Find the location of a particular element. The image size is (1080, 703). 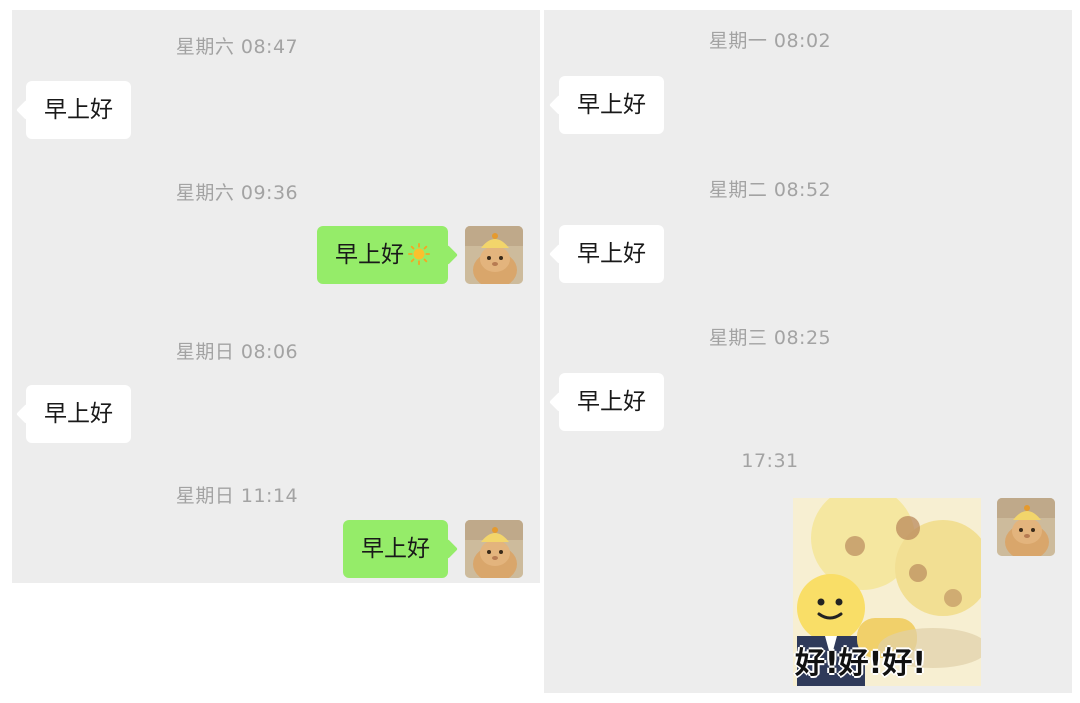

timestamp: 星期日 08:06 is located at coordinates (237, 352).